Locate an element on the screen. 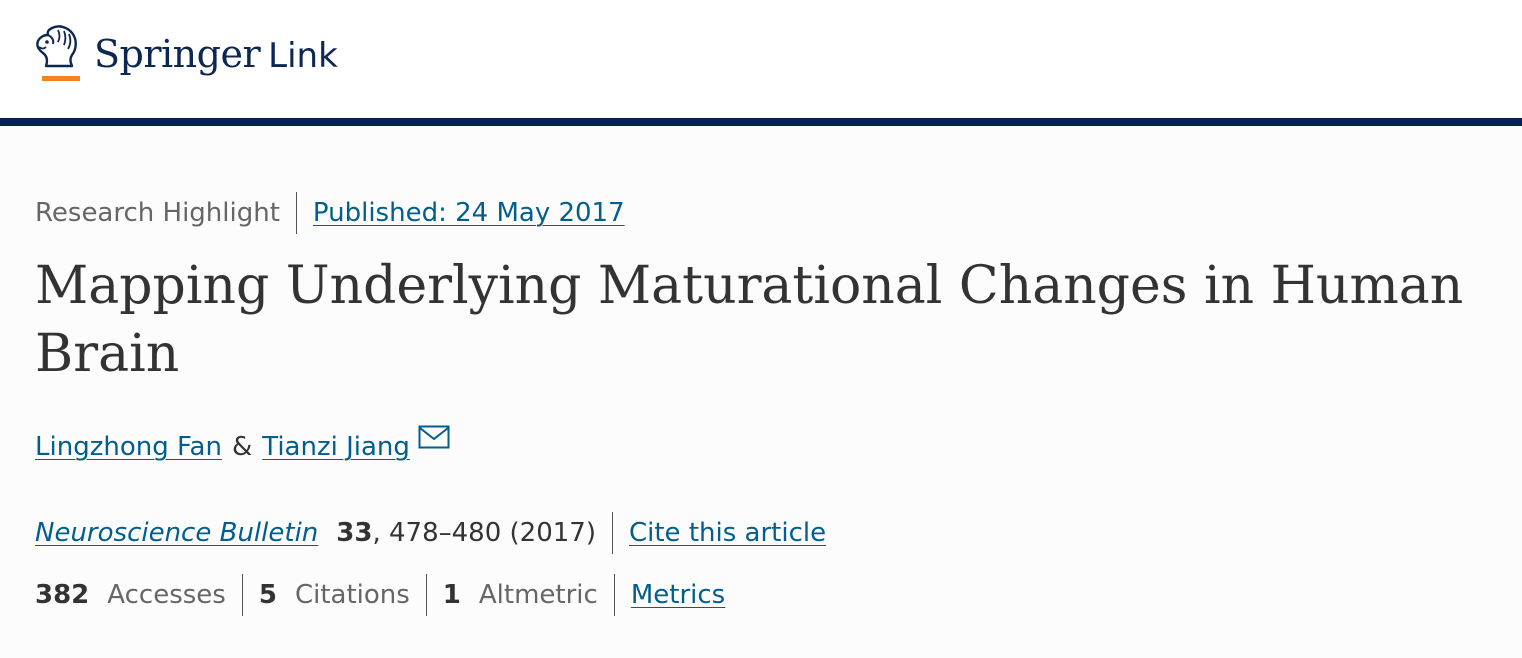  accesses-label: Accesses is located at coordinates (166, 595).